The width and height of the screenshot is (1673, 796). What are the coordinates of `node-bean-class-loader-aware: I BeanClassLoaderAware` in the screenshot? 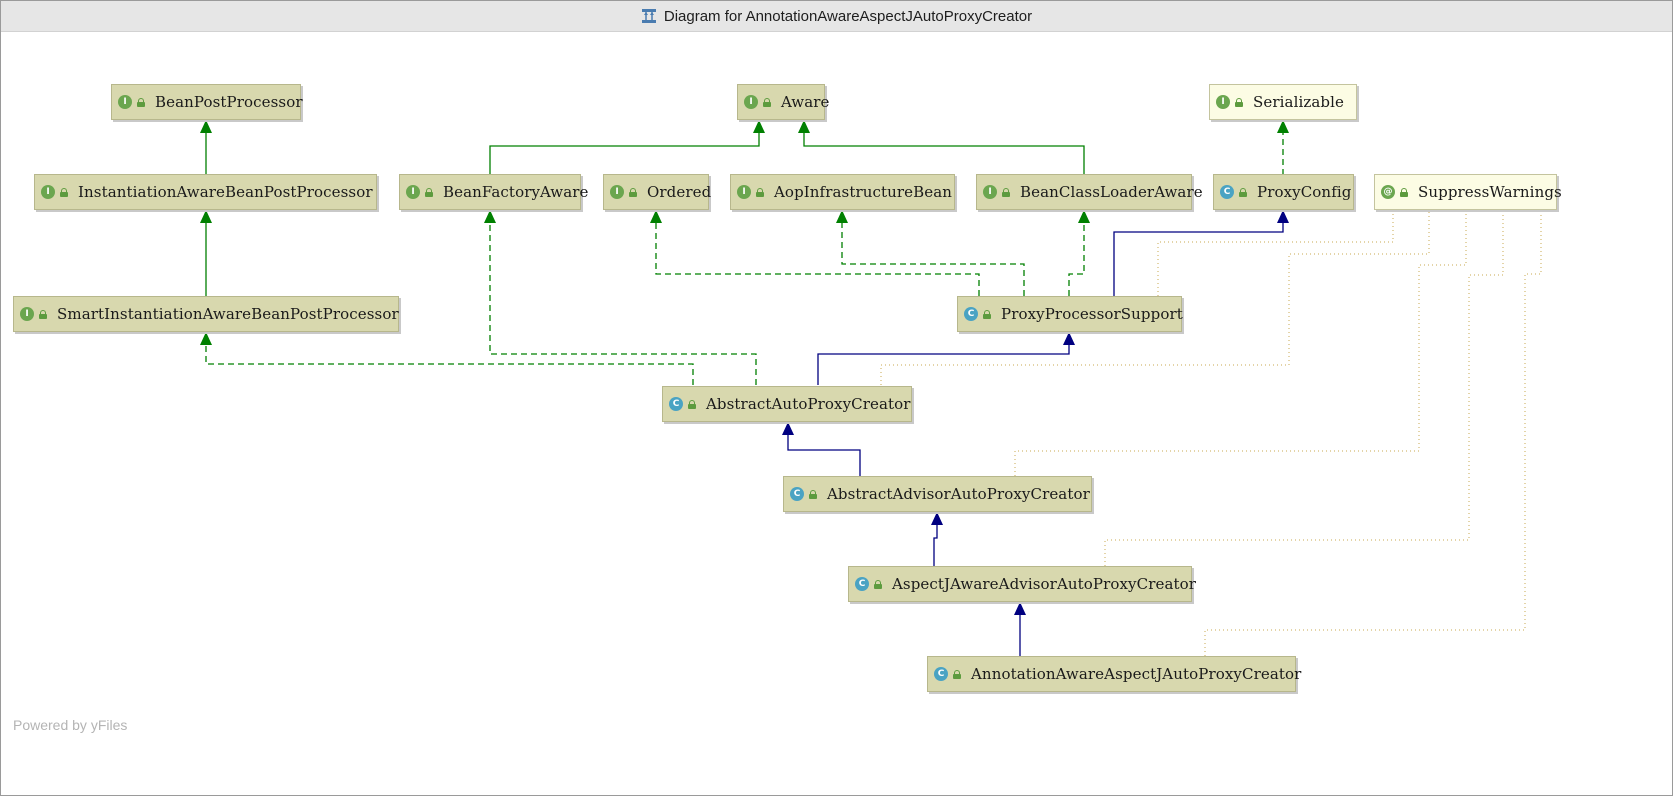 It's located at (1089, 192).